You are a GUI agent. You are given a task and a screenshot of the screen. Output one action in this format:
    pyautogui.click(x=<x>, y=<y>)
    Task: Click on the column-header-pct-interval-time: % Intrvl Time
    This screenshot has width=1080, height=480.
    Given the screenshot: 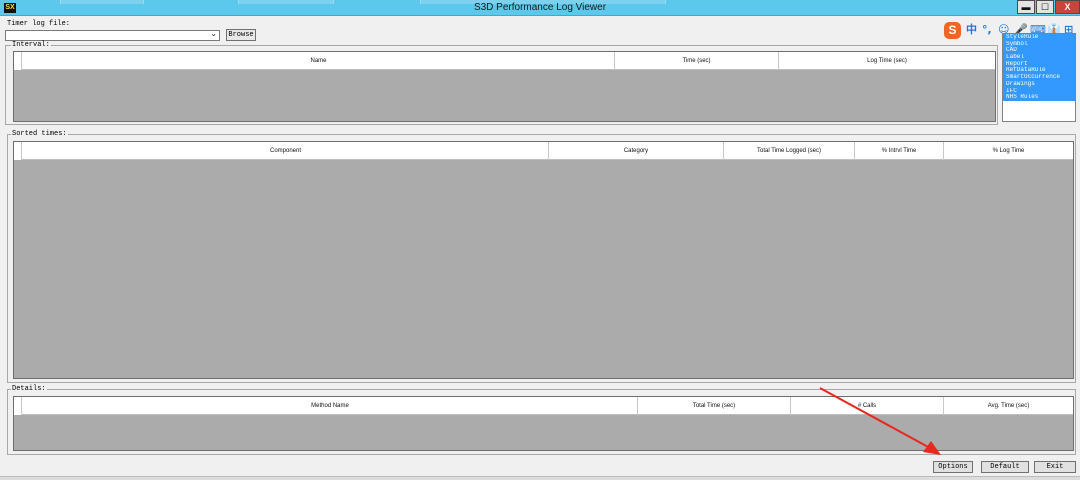 What is the action you would take?
    pyautogui.click(x=899, y=151)
    